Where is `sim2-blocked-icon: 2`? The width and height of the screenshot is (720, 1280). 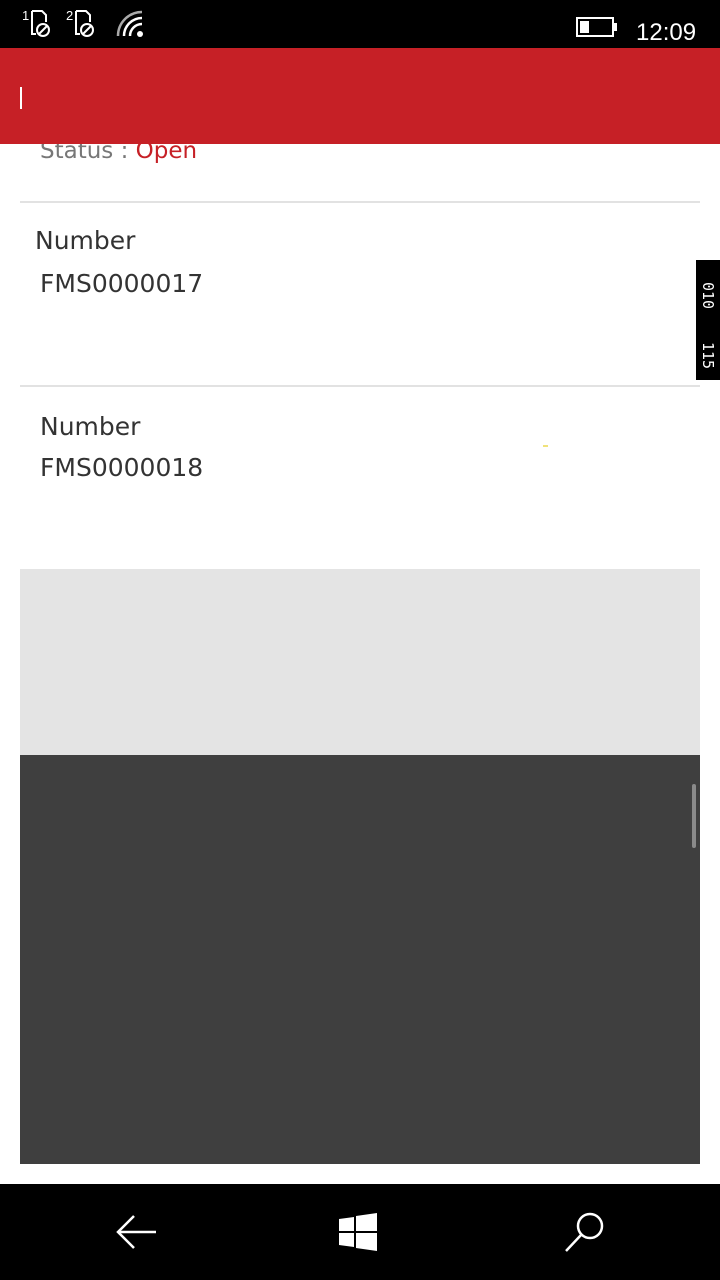
sim2-blocked-icon: 2 is located at coordinates (81, 24).